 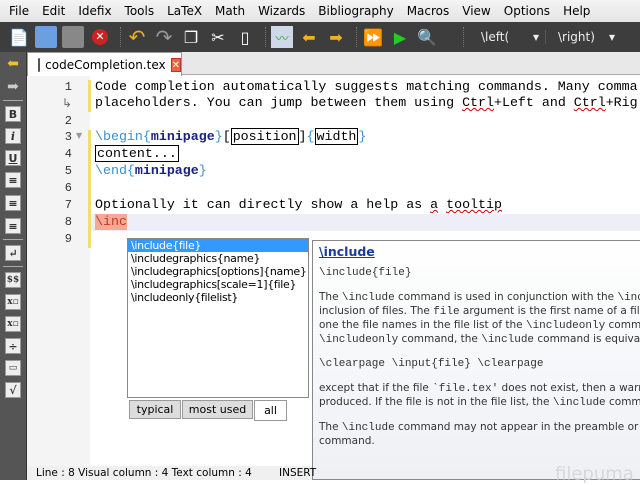 What do you see at coordinates (13, 180) in the screenshot?
I see `align-left-icon: ≡` at bounding box center [13, 180].